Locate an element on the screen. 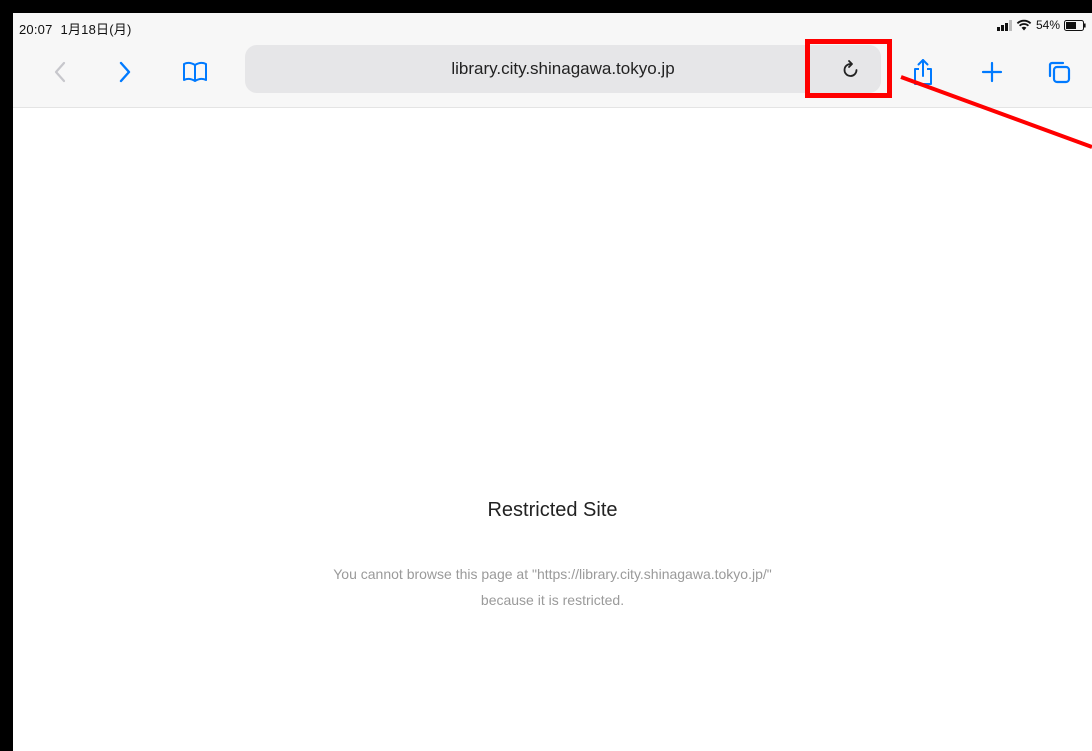  annotation-arrow is located at coordinates (996, 112).